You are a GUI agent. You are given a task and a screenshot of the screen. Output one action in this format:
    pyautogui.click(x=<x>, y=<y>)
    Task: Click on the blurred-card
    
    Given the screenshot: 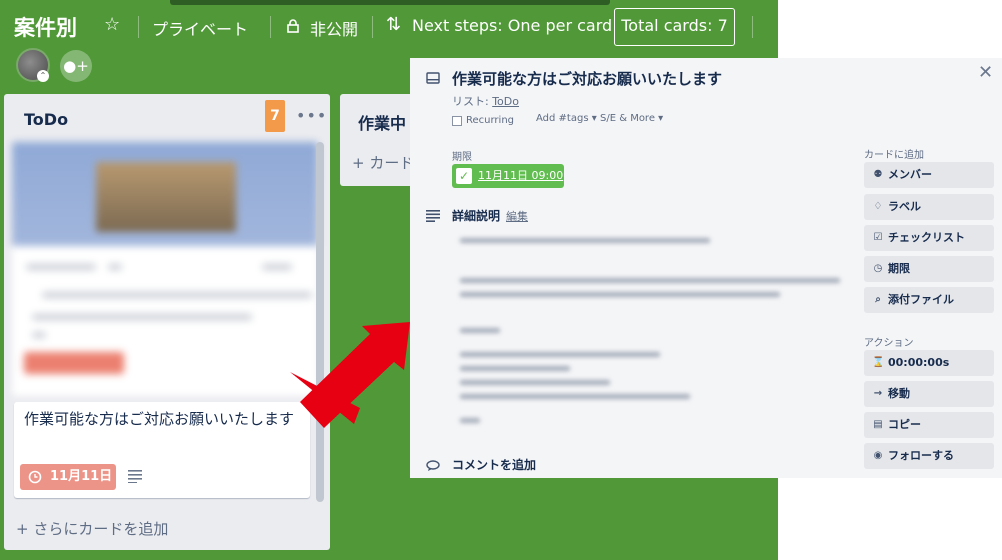 What is the action you would take?
    pyautogui.click(x=165, y=269)
    